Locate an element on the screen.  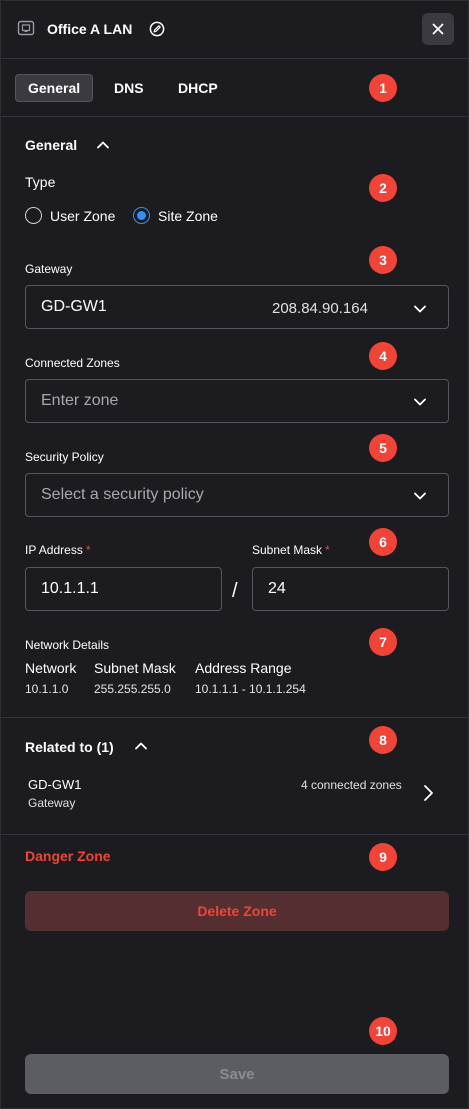
tab-dns: DNS is located at coordinates (129, 88).